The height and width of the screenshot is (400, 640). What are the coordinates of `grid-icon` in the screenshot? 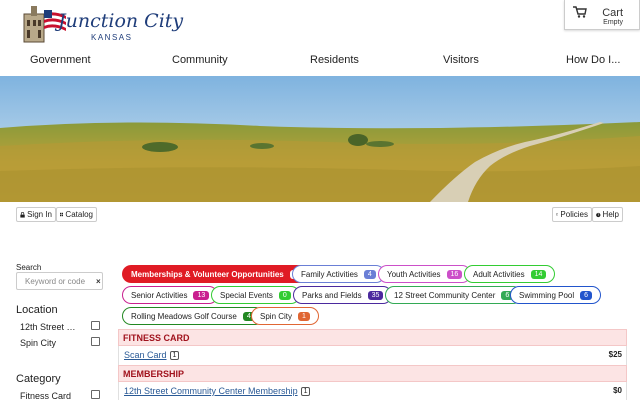 It's located at (62, 214).